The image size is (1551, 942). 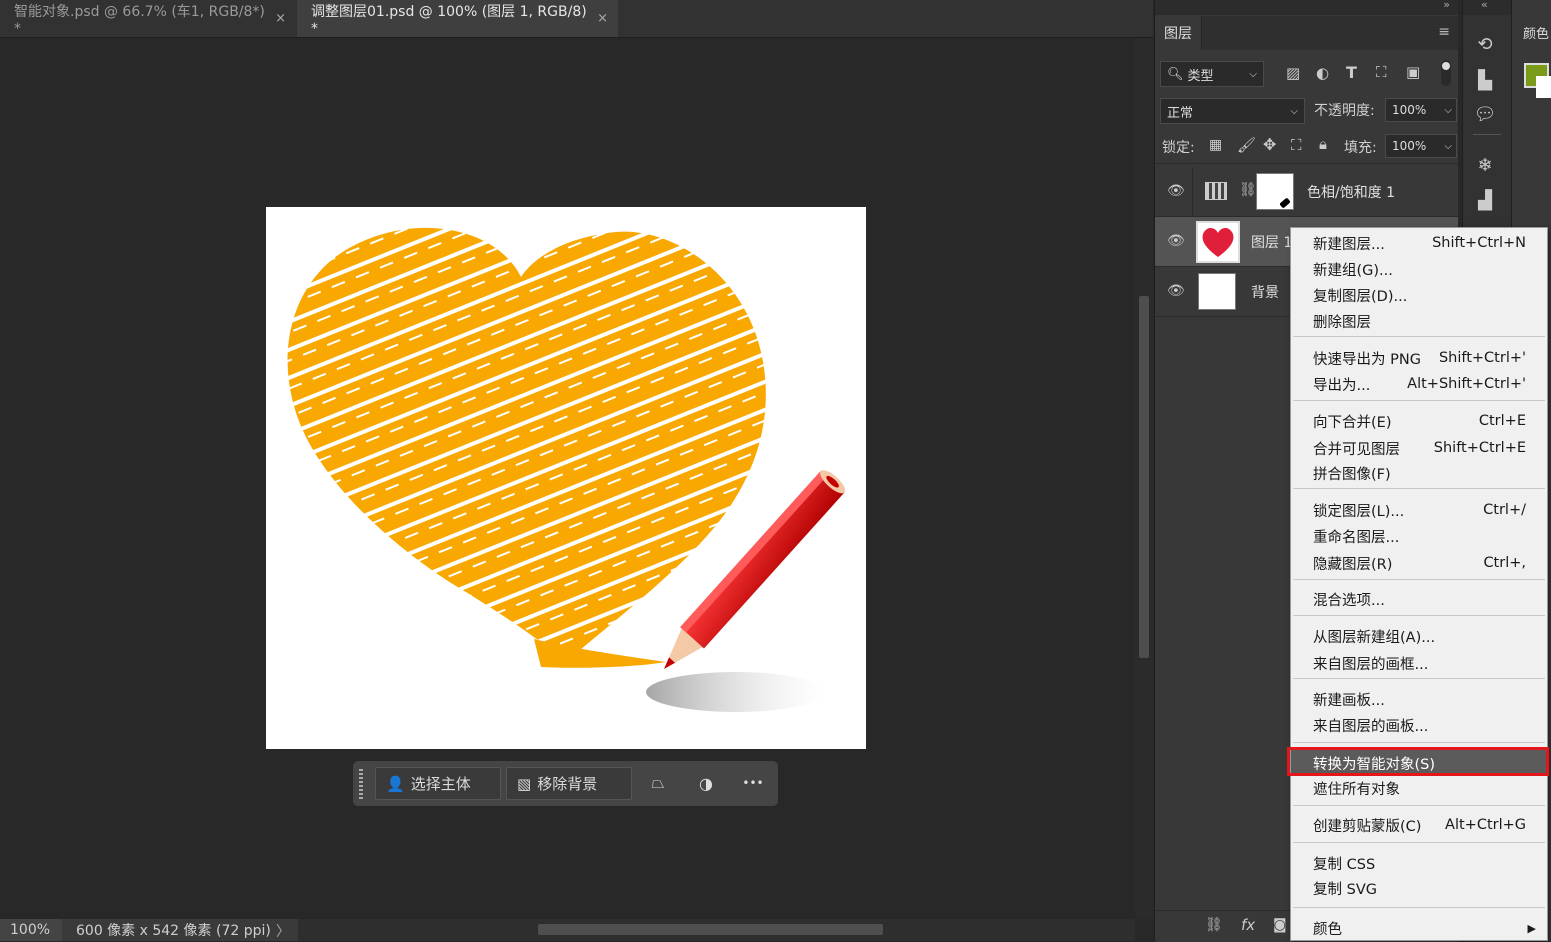 I want to click on smart-object-filter-icon: ▣, so click(x=1413, y=72).